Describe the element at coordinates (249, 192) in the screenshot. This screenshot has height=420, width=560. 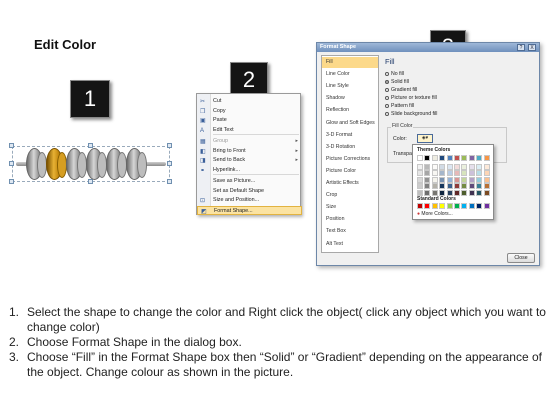
I see `context-menu-item: Set as Default Shape` at that location.